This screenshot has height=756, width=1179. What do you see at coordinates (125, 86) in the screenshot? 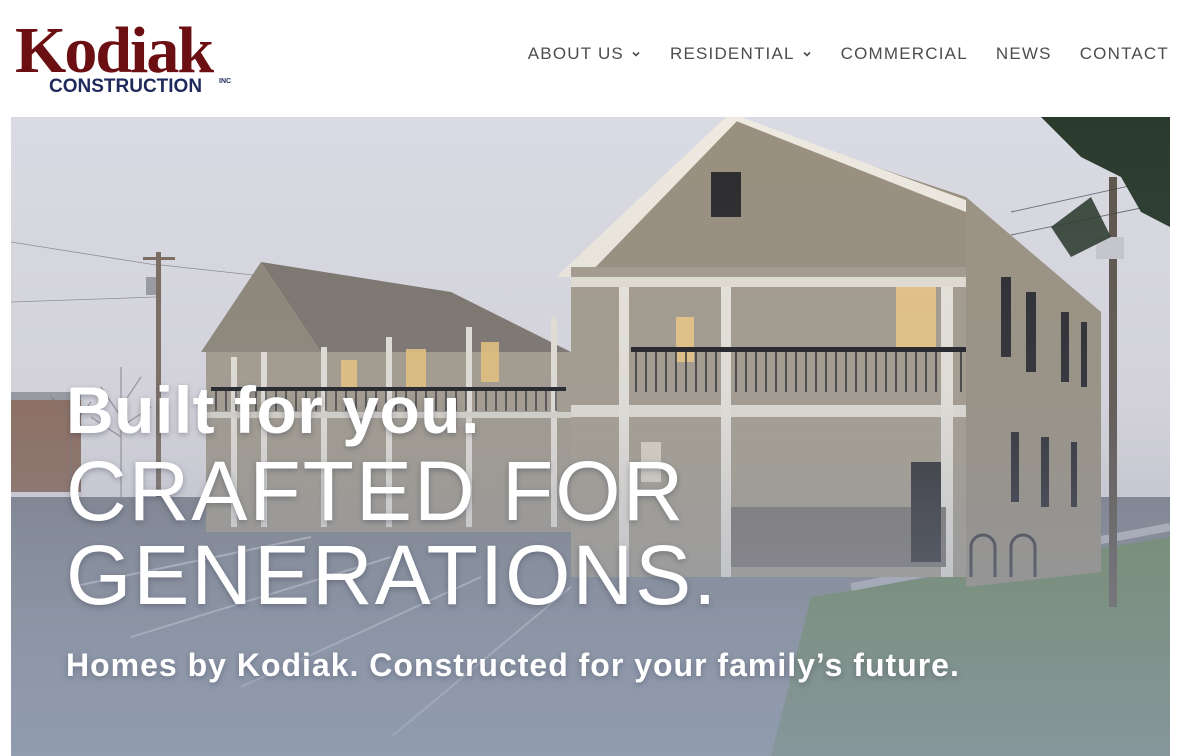
I see `logo-subtitle: CONSTRUCTION` at bounding box center [125, 86].